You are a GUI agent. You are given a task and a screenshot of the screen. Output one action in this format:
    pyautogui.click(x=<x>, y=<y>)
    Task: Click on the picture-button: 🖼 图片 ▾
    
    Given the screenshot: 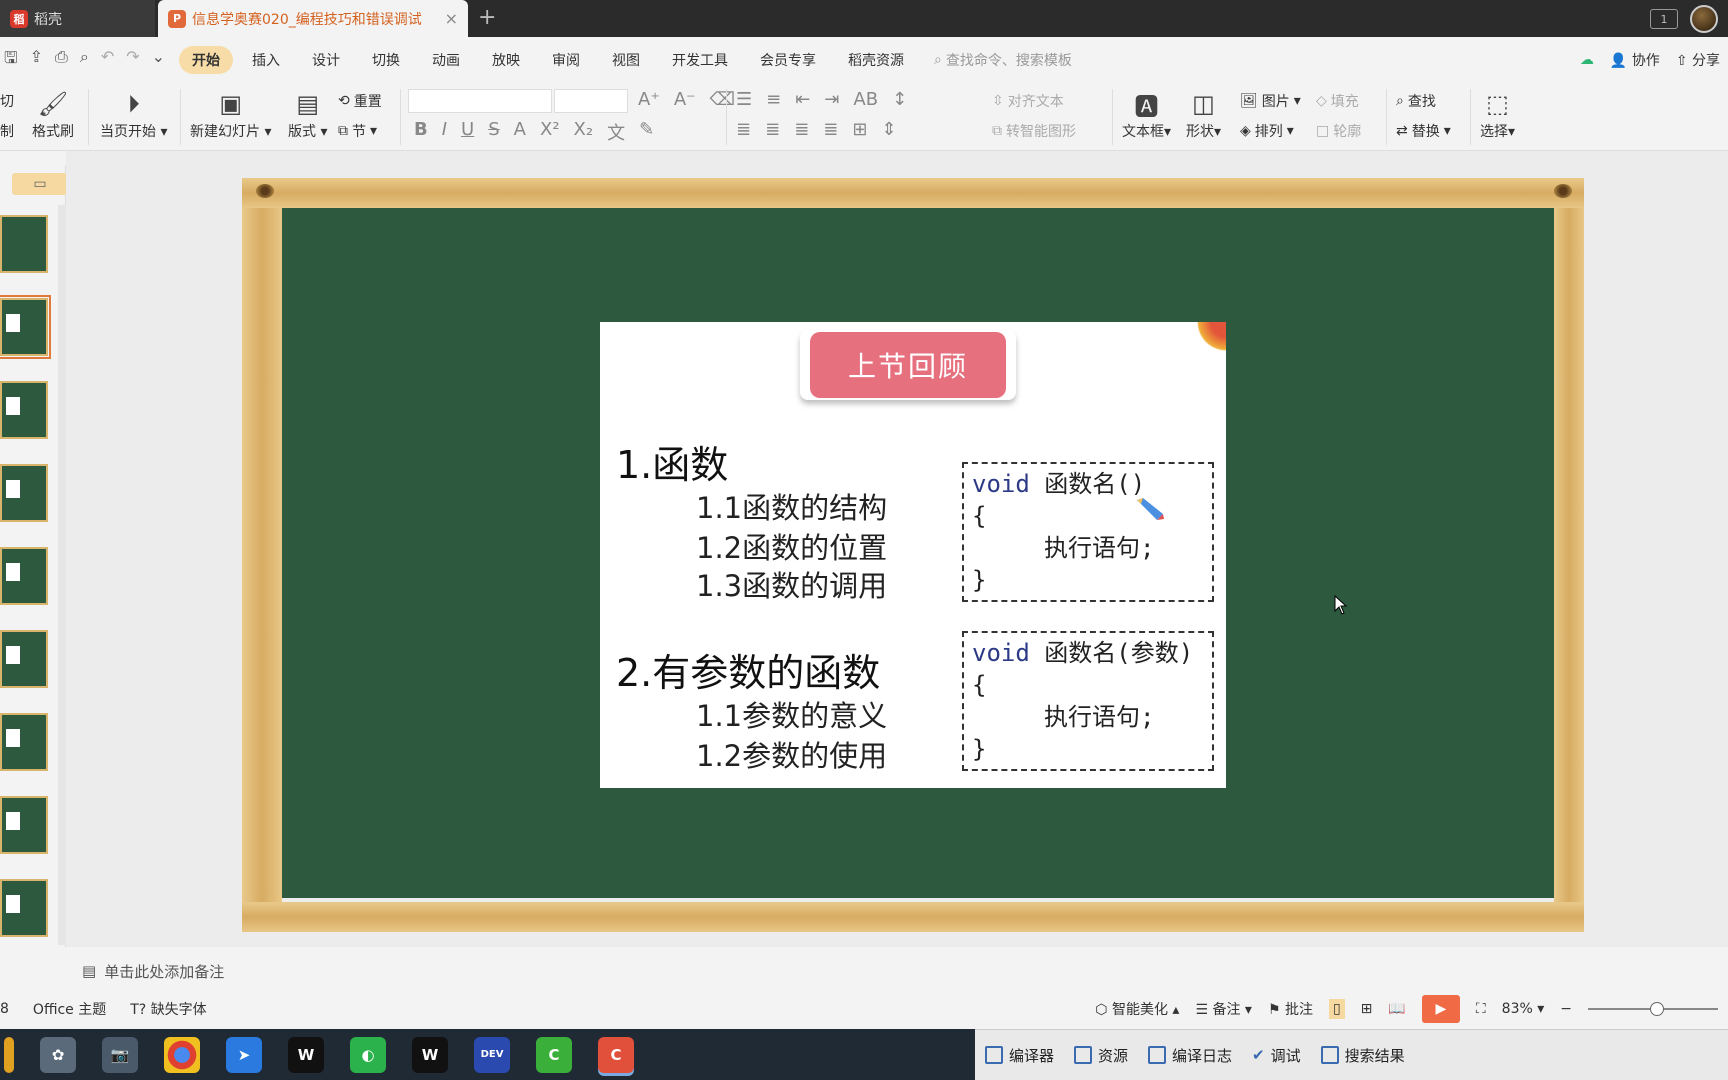 What is the action you would take?
    pyautogui.click(x=1270, y=101)
    